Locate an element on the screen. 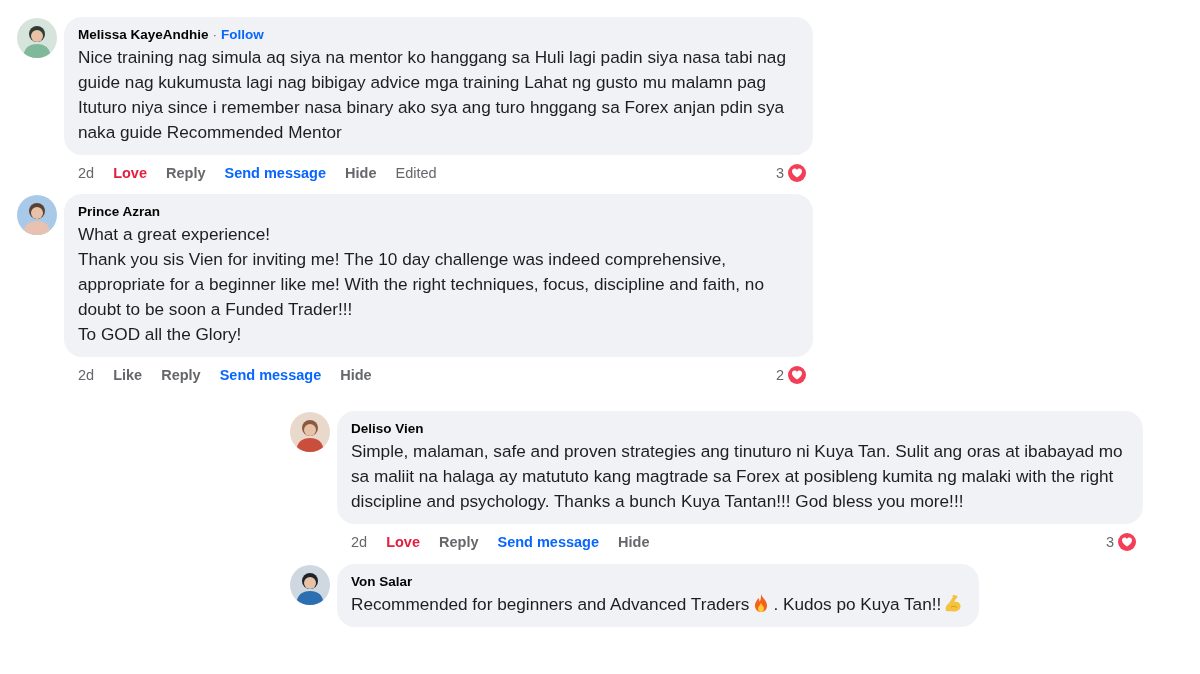 Image resolution: width=1200 pixels, height=674 pixels. author-name: Prince Azran is located at coordinates (119, 212).